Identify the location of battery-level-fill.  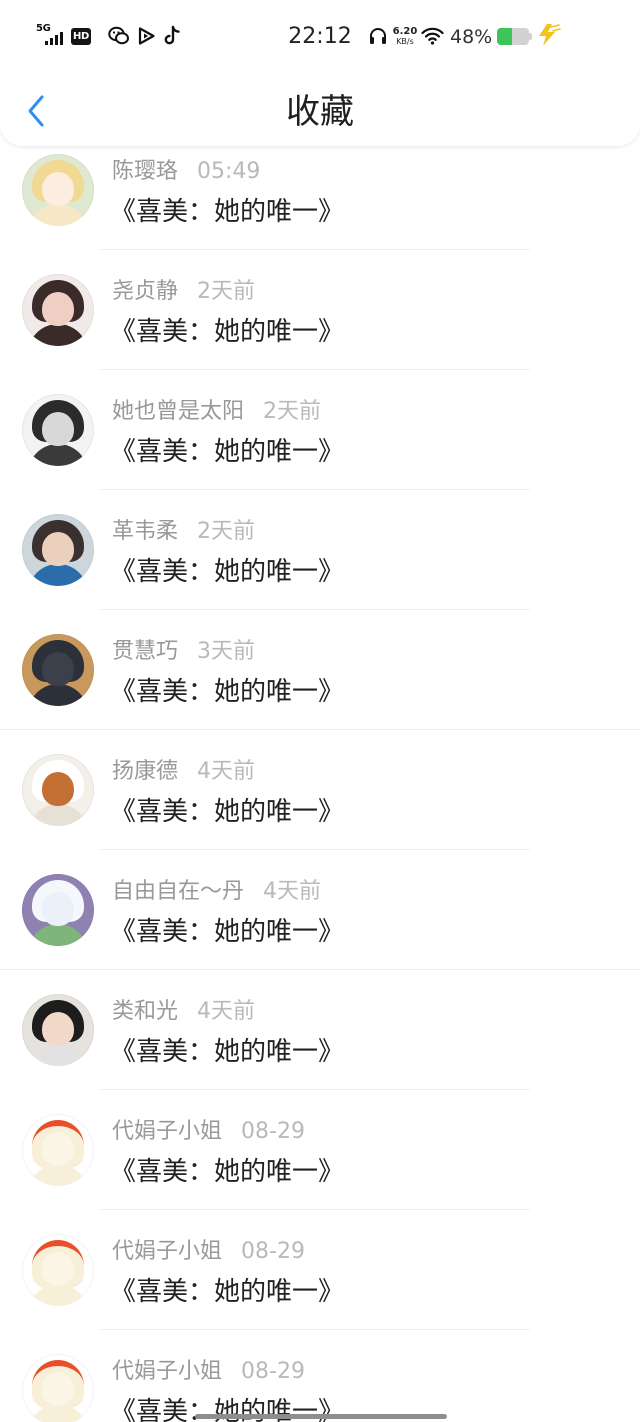
(505, 36).